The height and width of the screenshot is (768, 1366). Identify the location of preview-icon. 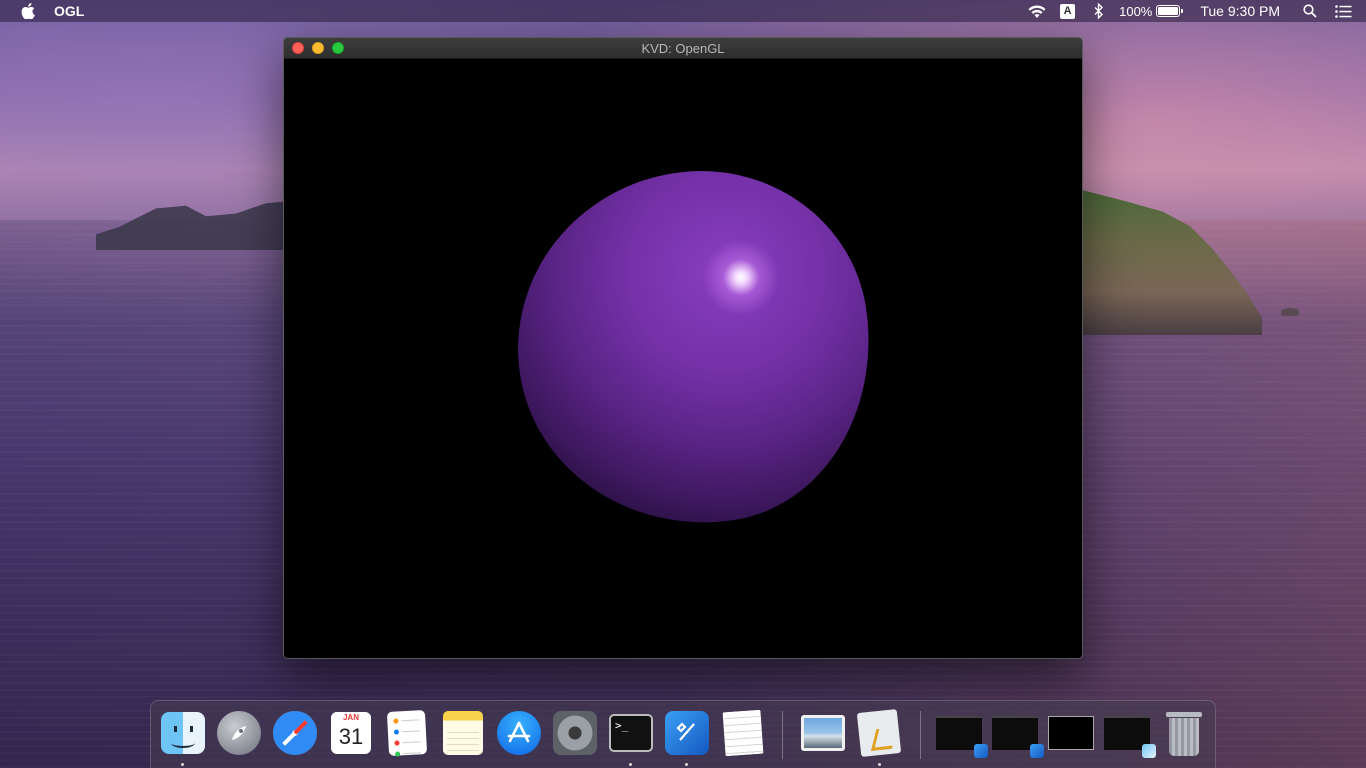
(823, 733).